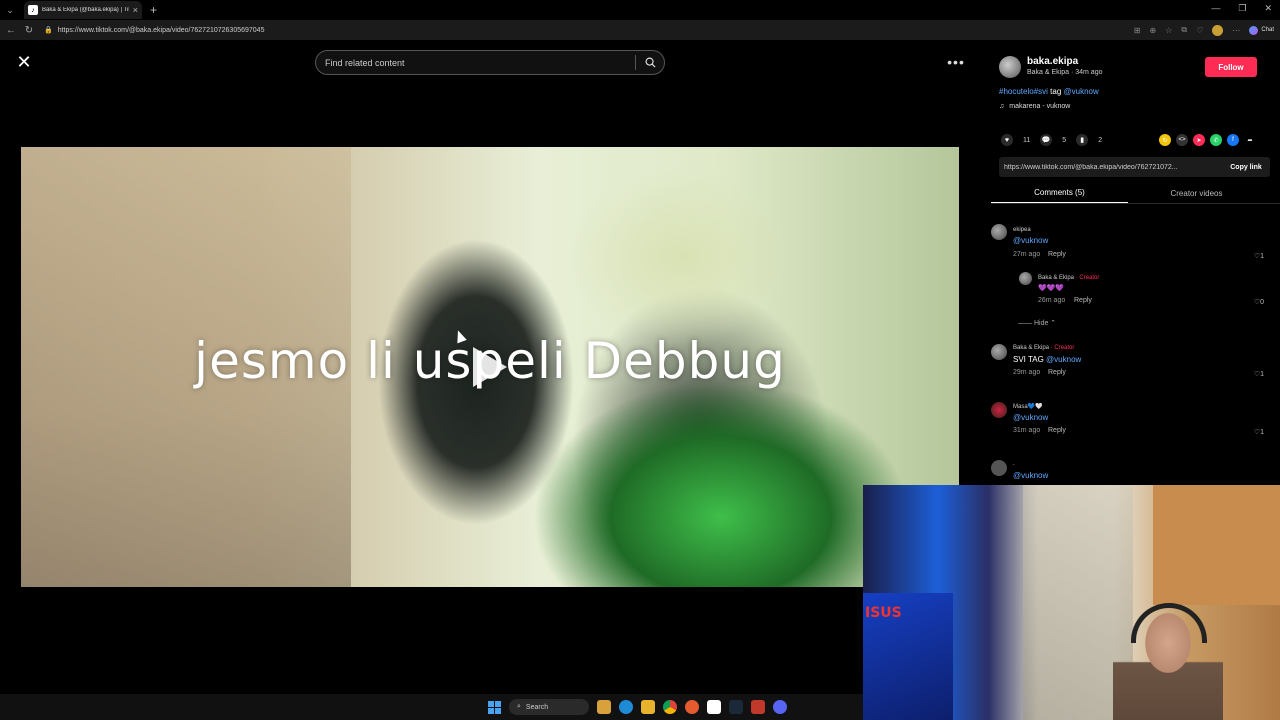 This screenshot has width=1280, height=720. I want to click on chrome-icon, so click(670, 707).